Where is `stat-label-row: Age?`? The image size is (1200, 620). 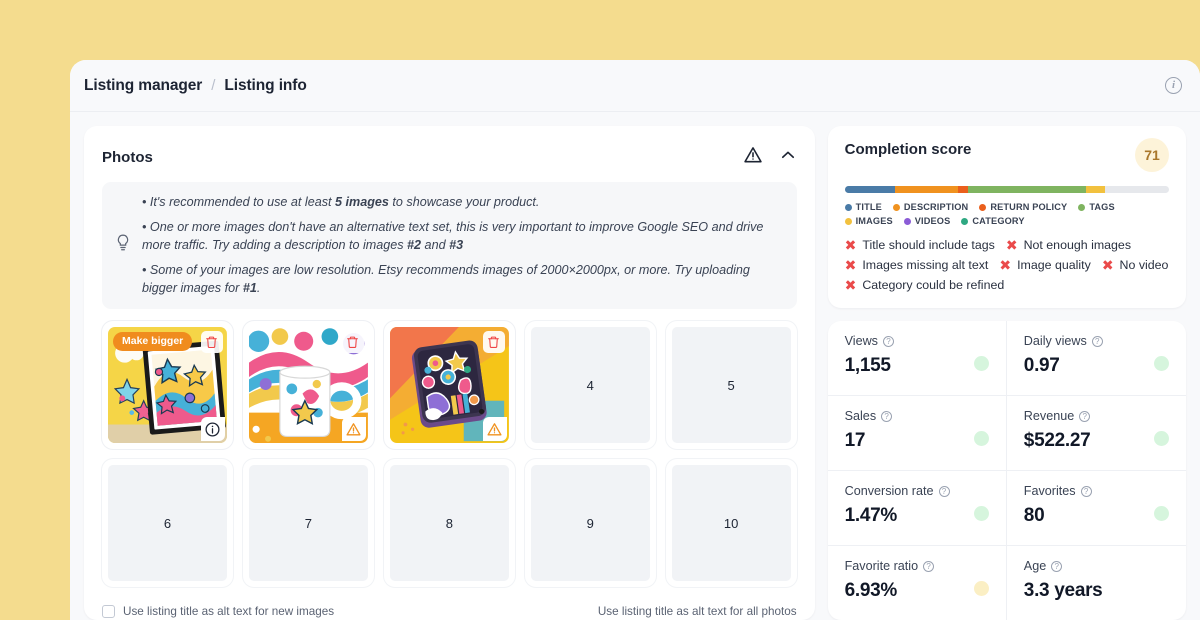 stat-label-row: Age? is located at coordinates (1097, 566).